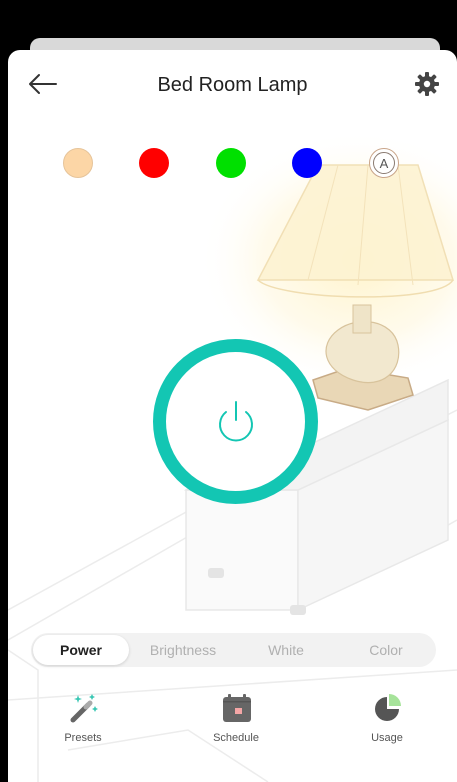  I want to click on nav-usage-label: Usage, so click(387, 738).